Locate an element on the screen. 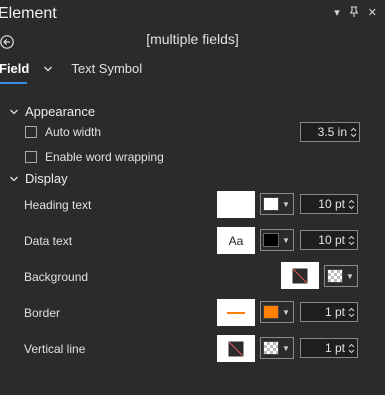 This screenshot has width=385, height=395. tab-selected-indicator is located at coordinates (13, 83).